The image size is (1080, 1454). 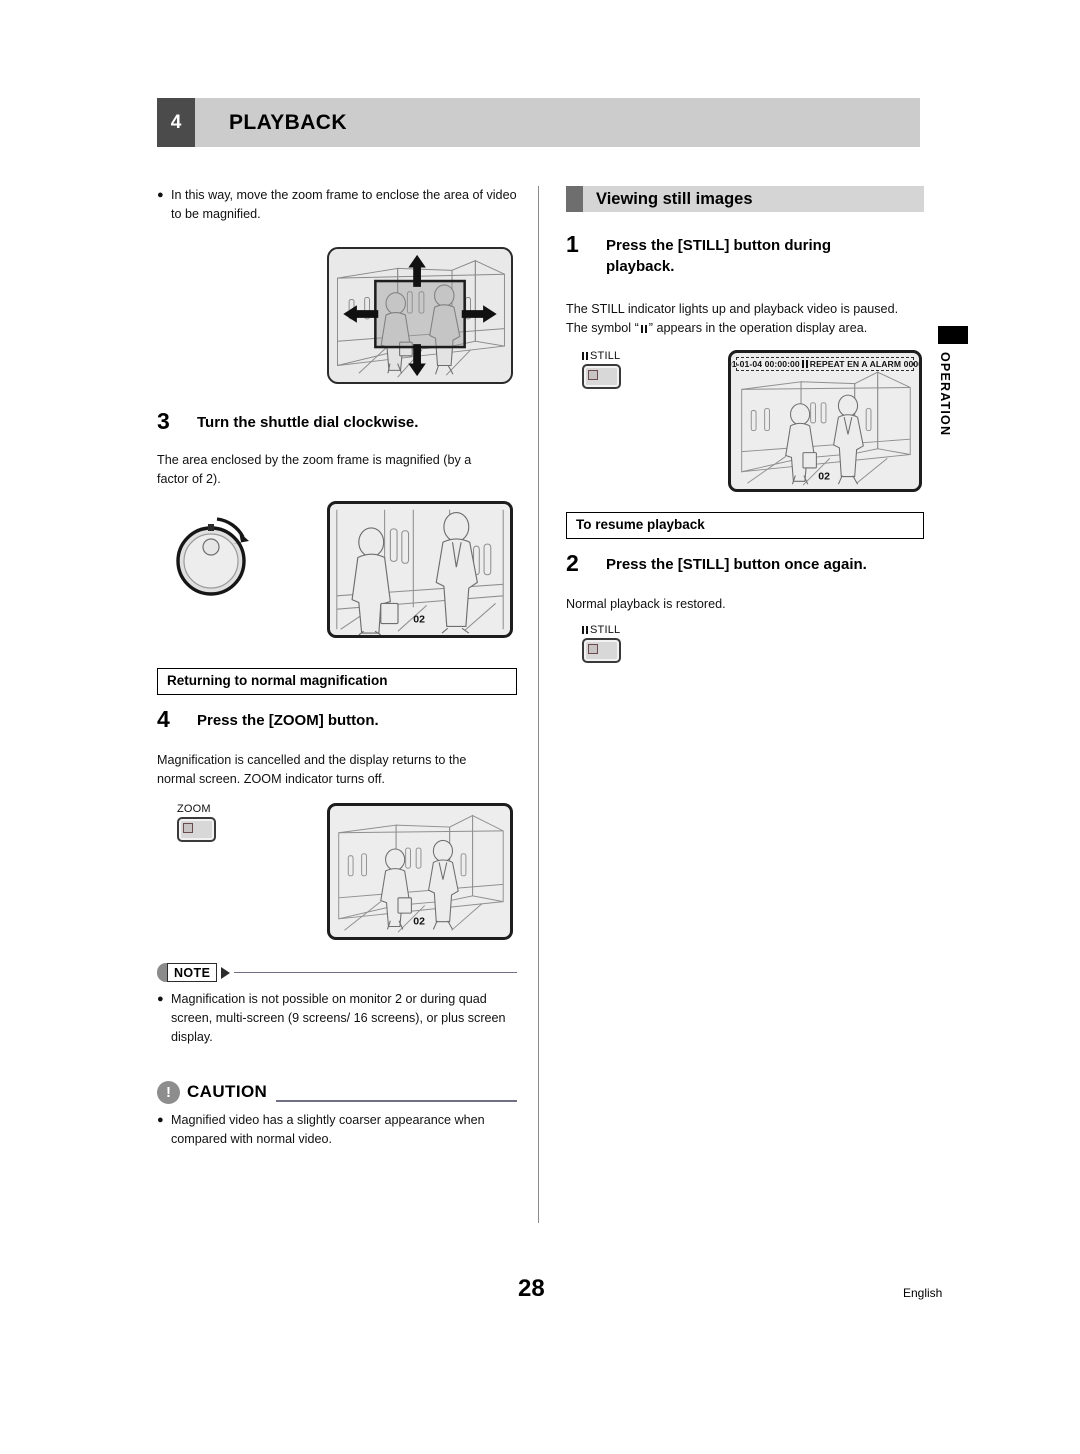 I want to click on still-screen-label: 02, so click(x=824, y=476).